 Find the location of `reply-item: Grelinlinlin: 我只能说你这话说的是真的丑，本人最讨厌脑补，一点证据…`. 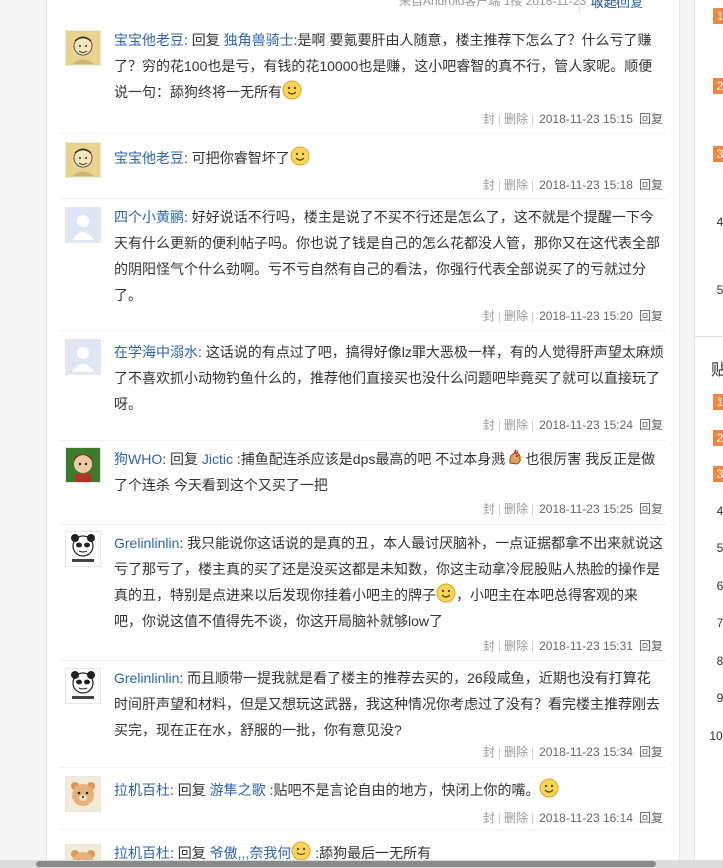

reply-item: Grelinlinlin: 我只能说你这话说的是真的丑，本人最讨厌脑补，一点证据… is located at coordinates (363, 596).